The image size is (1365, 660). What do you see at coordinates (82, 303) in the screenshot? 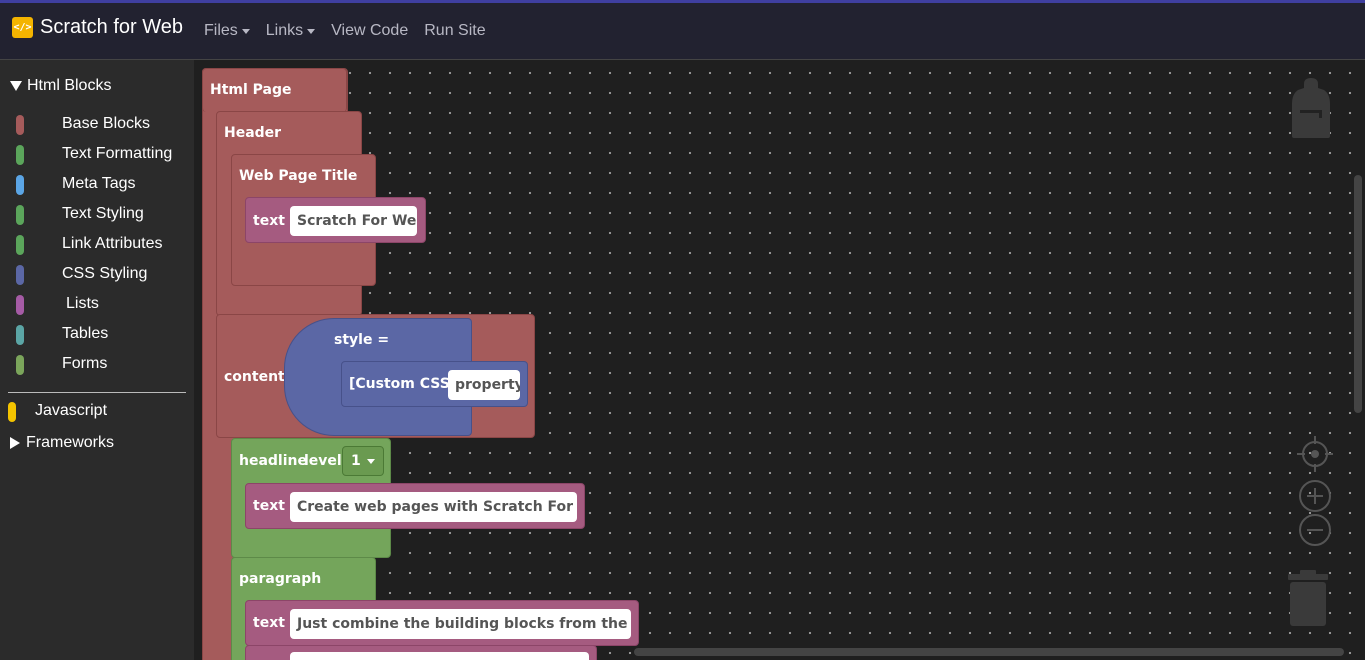
I see `category-label: Lists` at bounding box center [82, 303].